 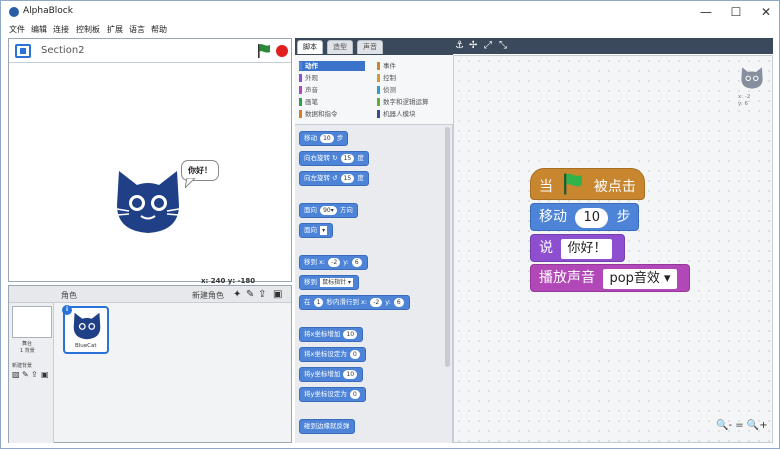 I want to click on block-bounce: 碰到边缘就反弹, so click(x=327, y=426).